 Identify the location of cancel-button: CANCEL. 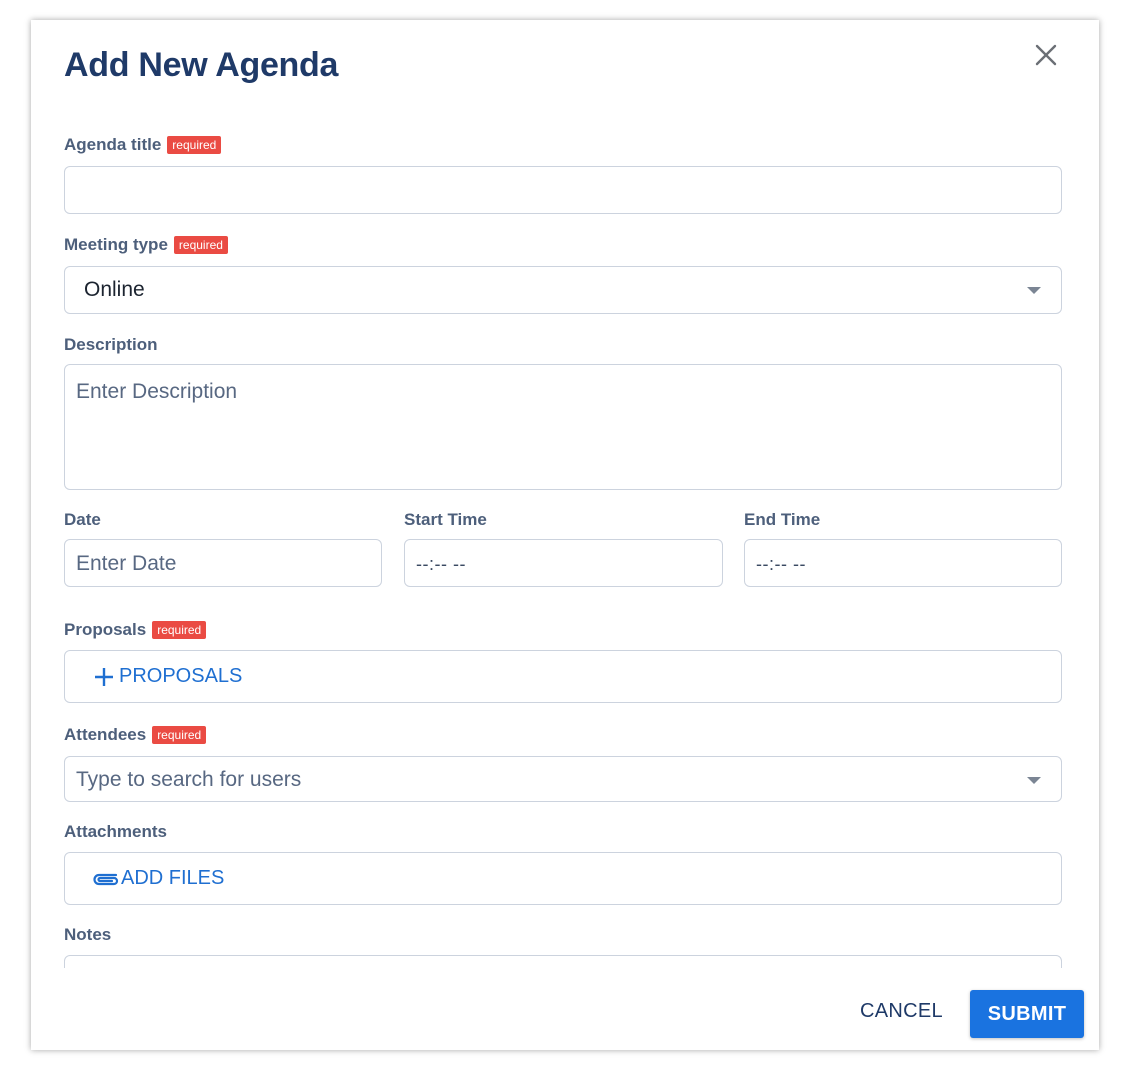
(901, 1011).